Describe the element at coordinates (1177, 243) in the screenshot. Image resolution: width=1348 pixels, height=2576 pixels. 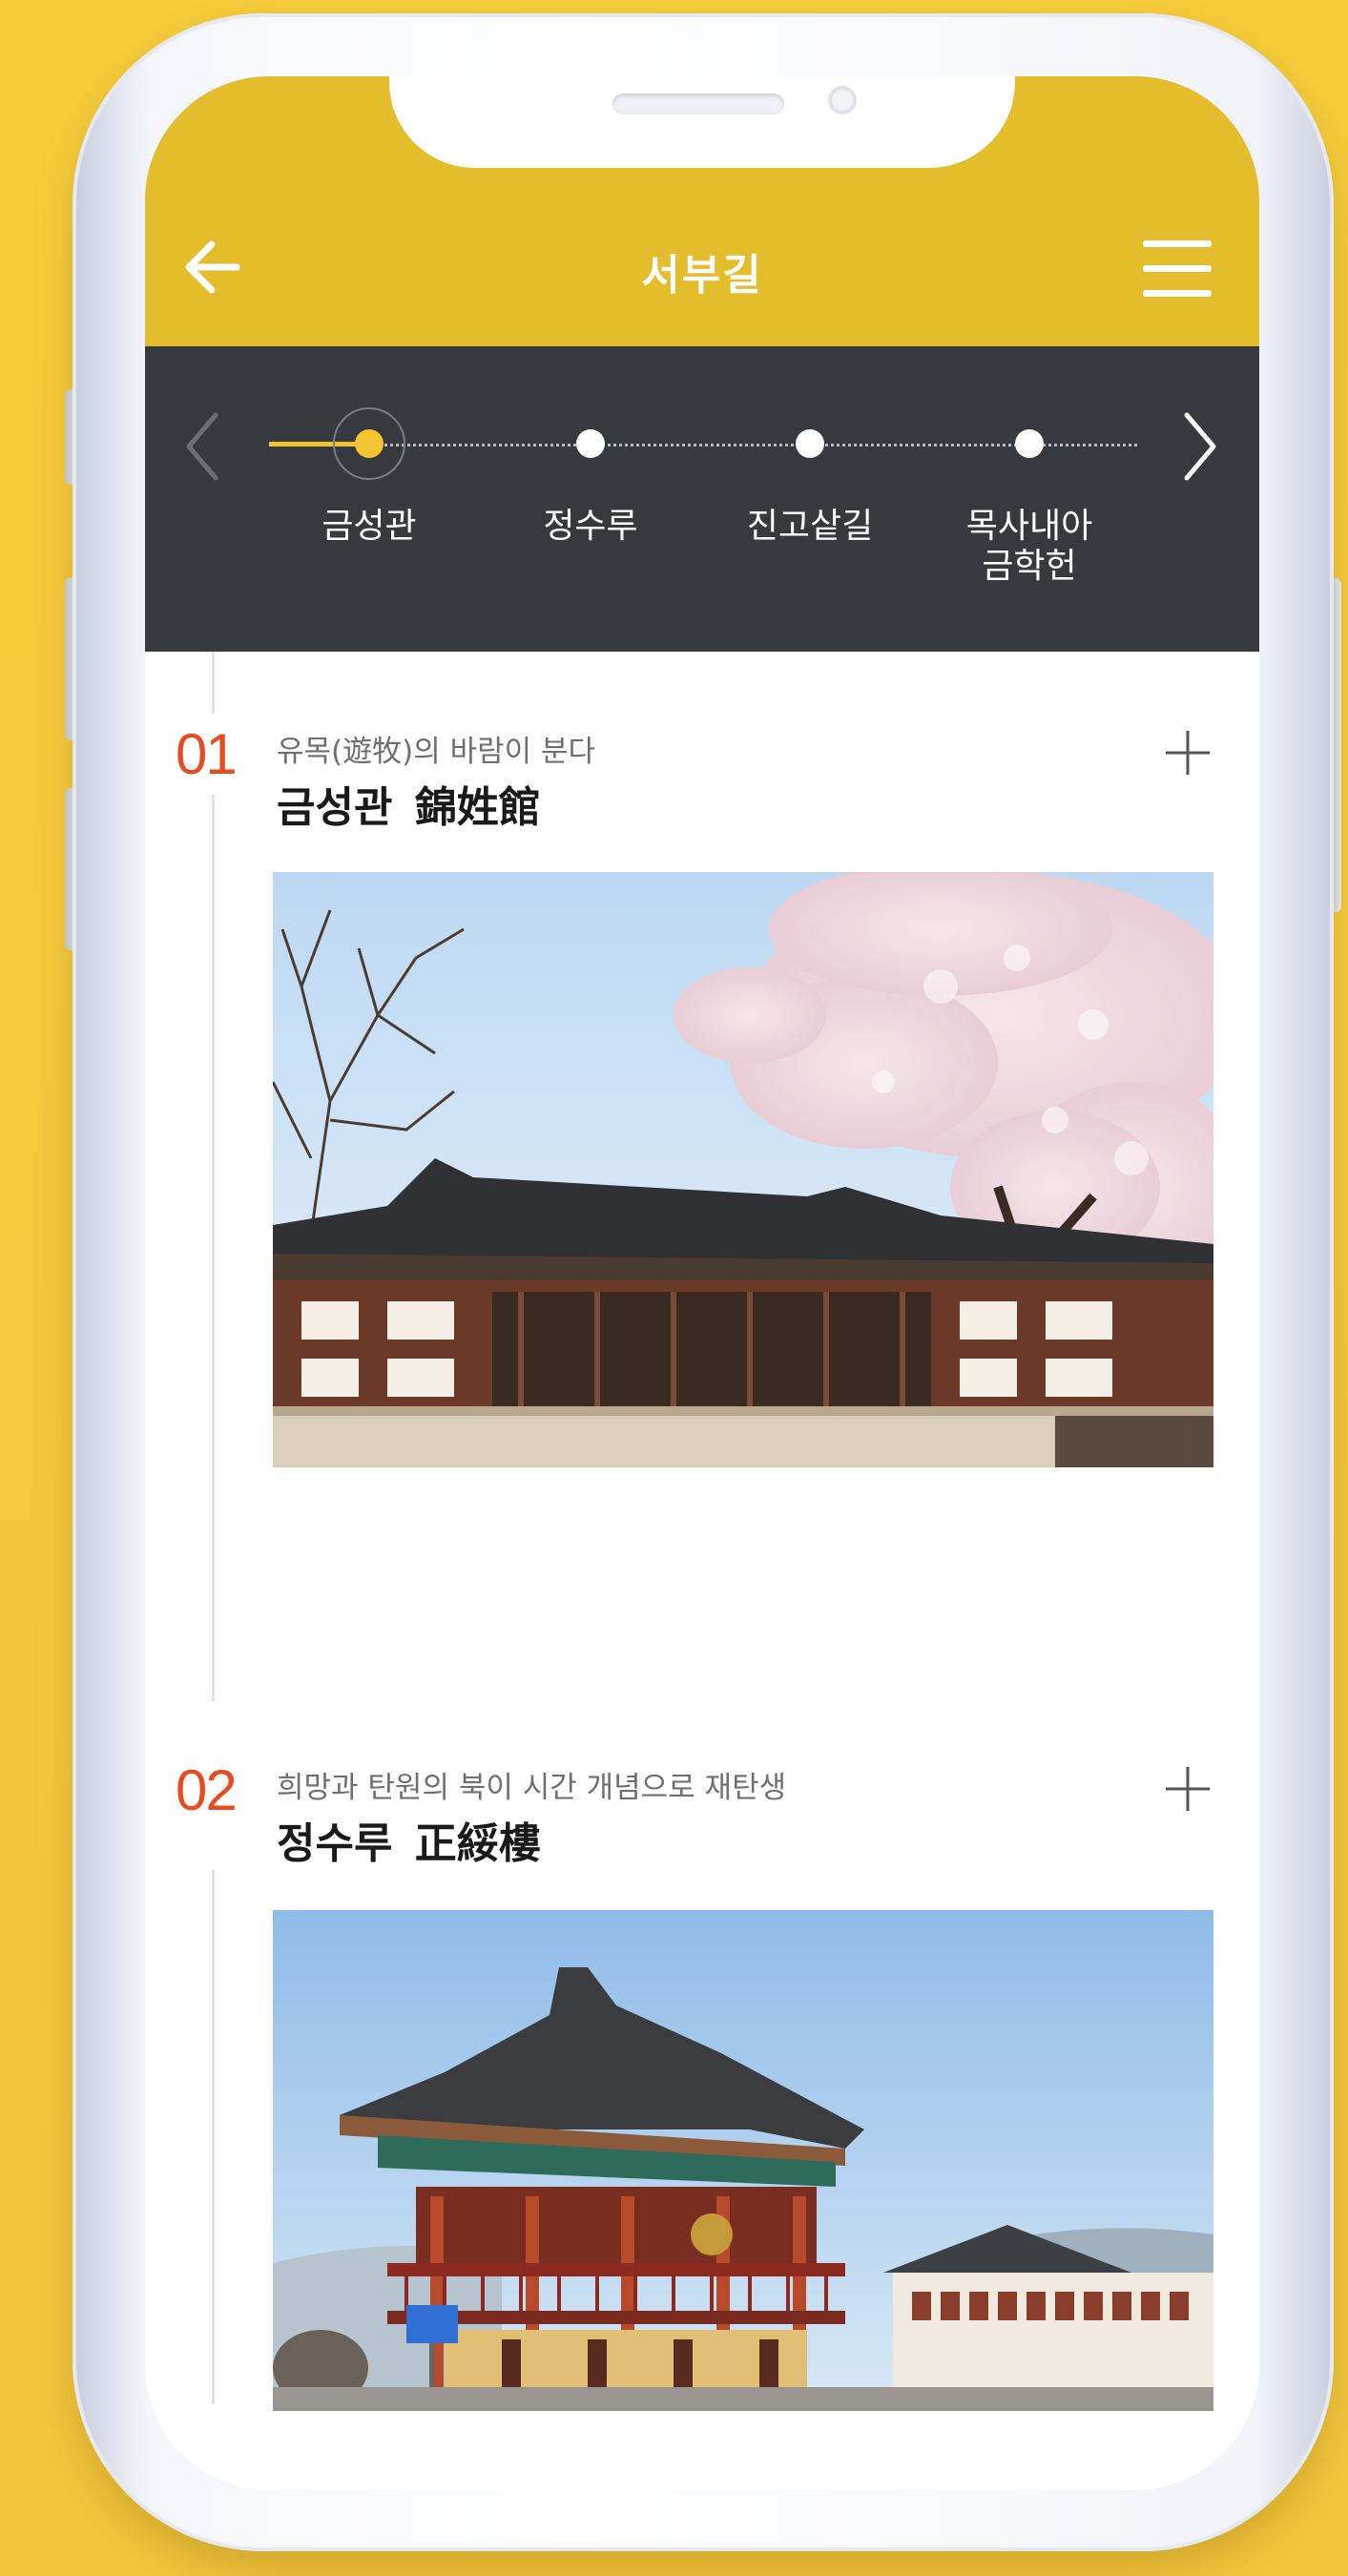
I see `menu-icon-bar-top` at that location.